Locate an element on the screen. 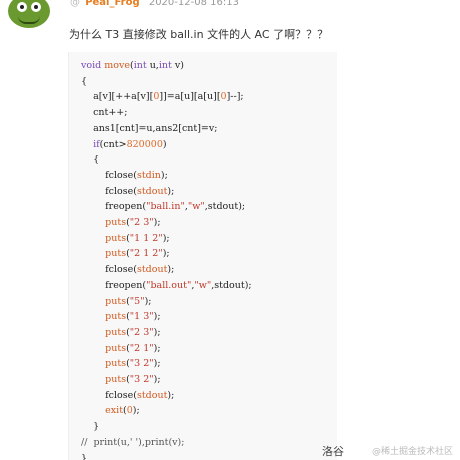 This screenshot has height=460, width=460. code-line: // print(u,' '),print(v); is located at coordinates (132, 442).